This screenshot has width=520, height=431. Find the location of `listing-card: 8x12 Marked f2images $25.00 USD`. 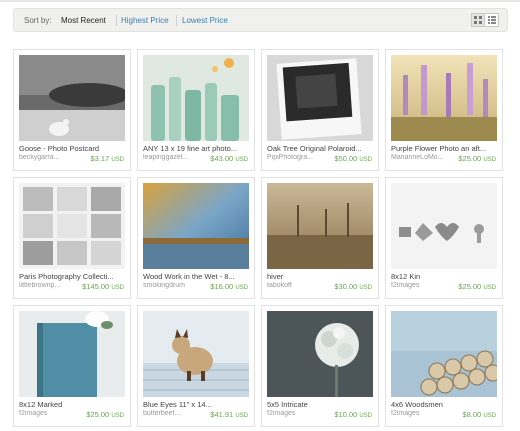

listing-card: 8x12 Marked f2images $25.00 USD is located at coordinates (72, 366).